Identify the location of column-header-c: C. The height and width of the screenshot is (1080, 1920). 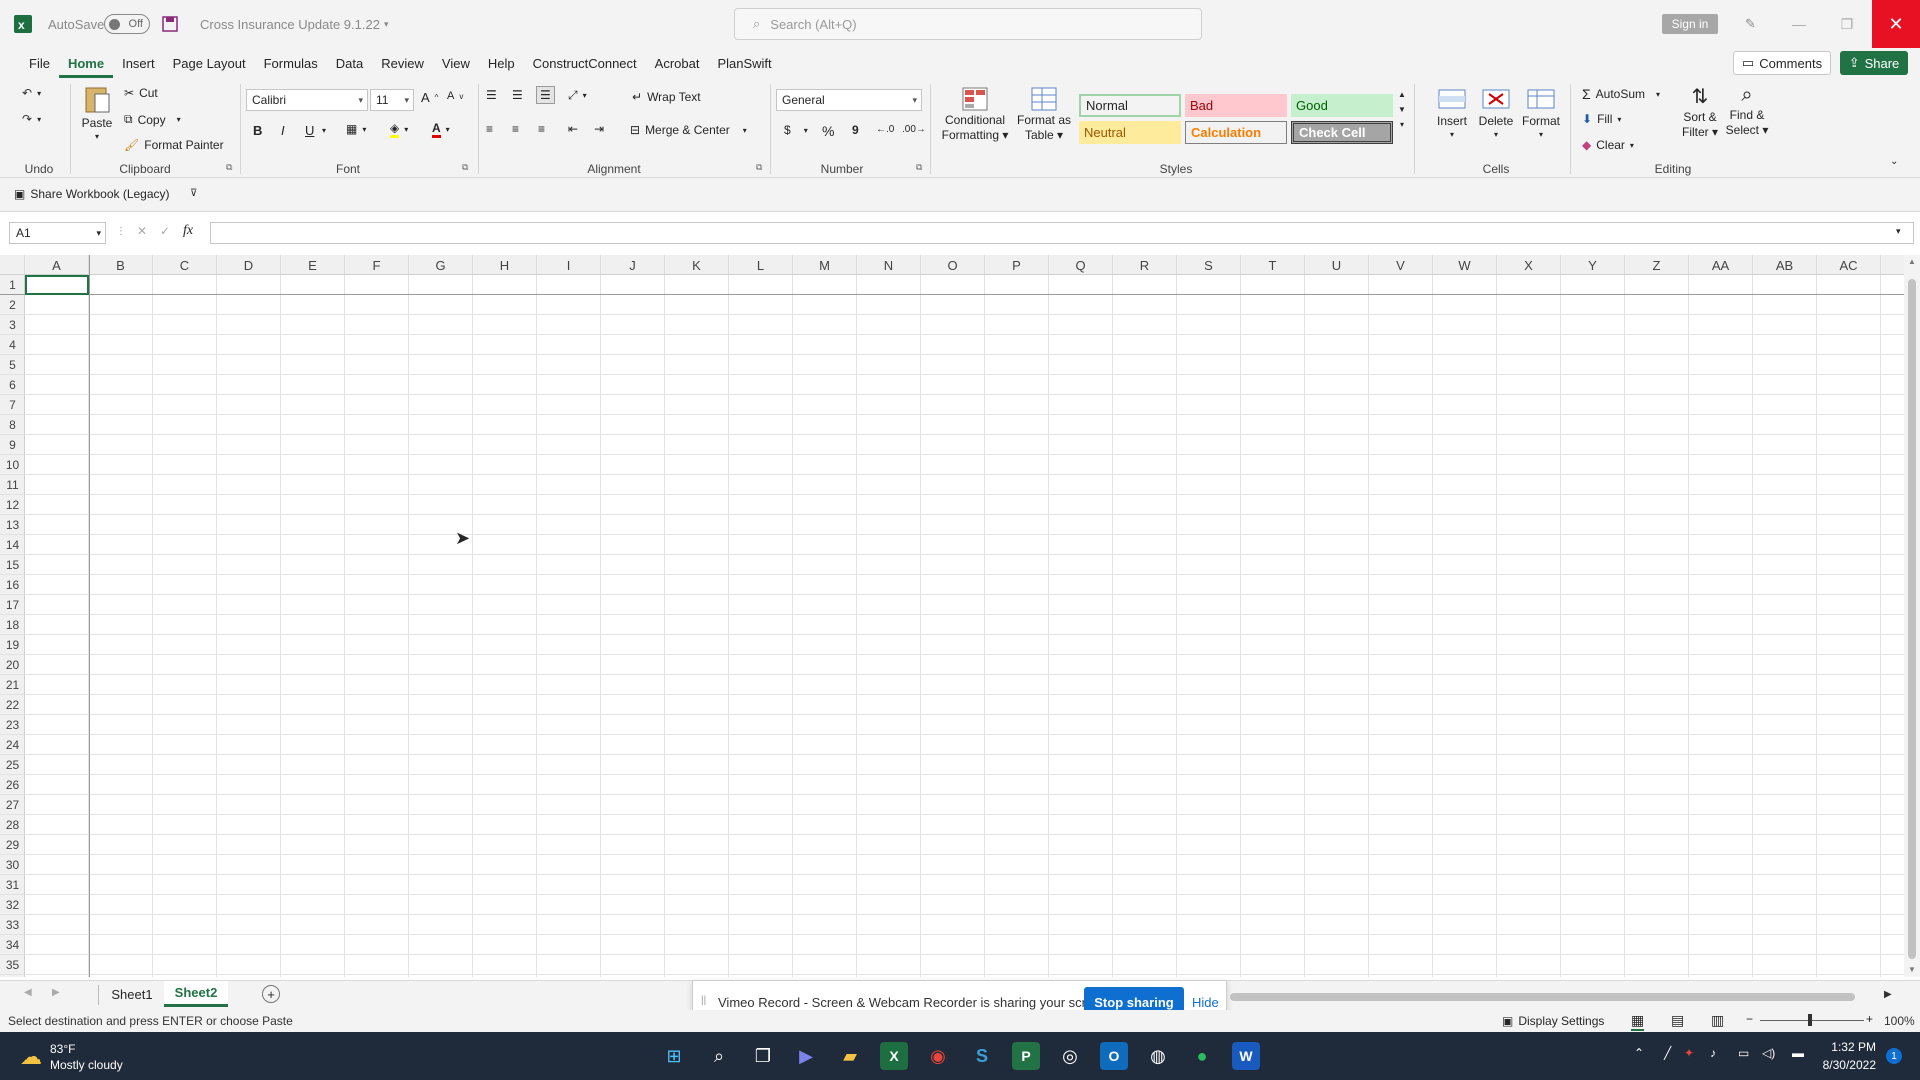
(185, 265).